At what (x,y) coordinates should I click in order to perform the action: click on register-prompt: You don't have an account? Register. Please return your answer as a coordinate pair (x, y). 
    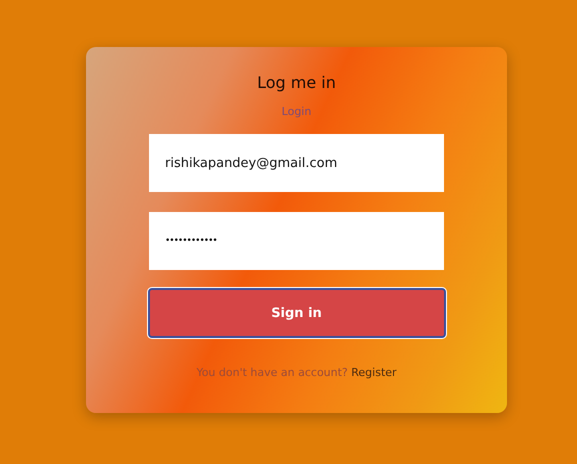
    Looking at the image, I should click on (296, 372).